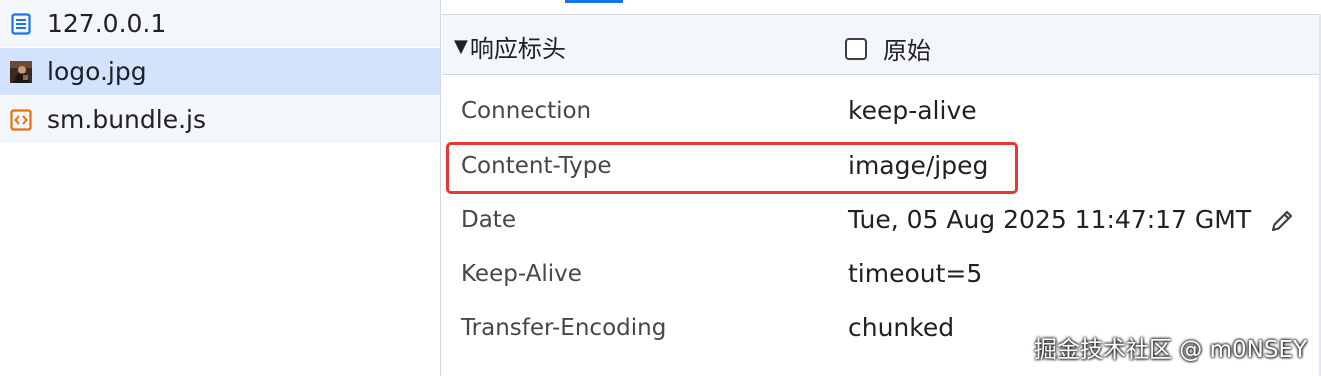  I want to click on request-item-label: logo.jpg, so click(97, 71).